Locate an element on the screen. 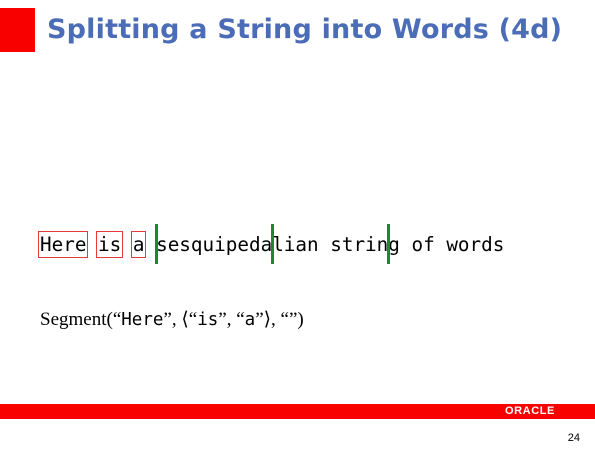 The height and width of the screenshot is (456, 595). segment-sep-2: ”, “ is located at coordinates (231, 319).